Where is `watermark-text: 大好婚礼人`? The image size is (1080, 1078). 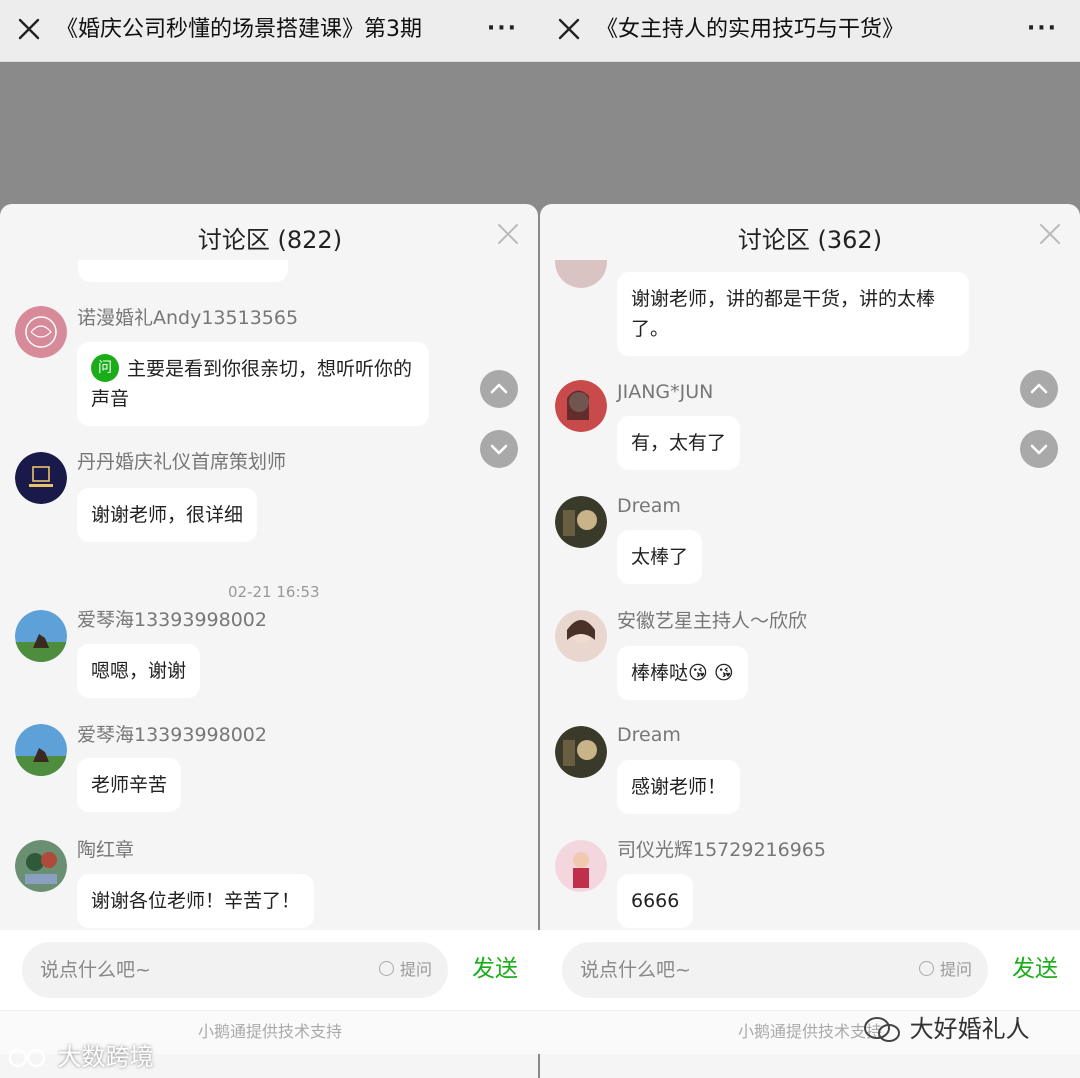 watermark-text: 大好婚礼人 is located at coordinates (969, 1029).